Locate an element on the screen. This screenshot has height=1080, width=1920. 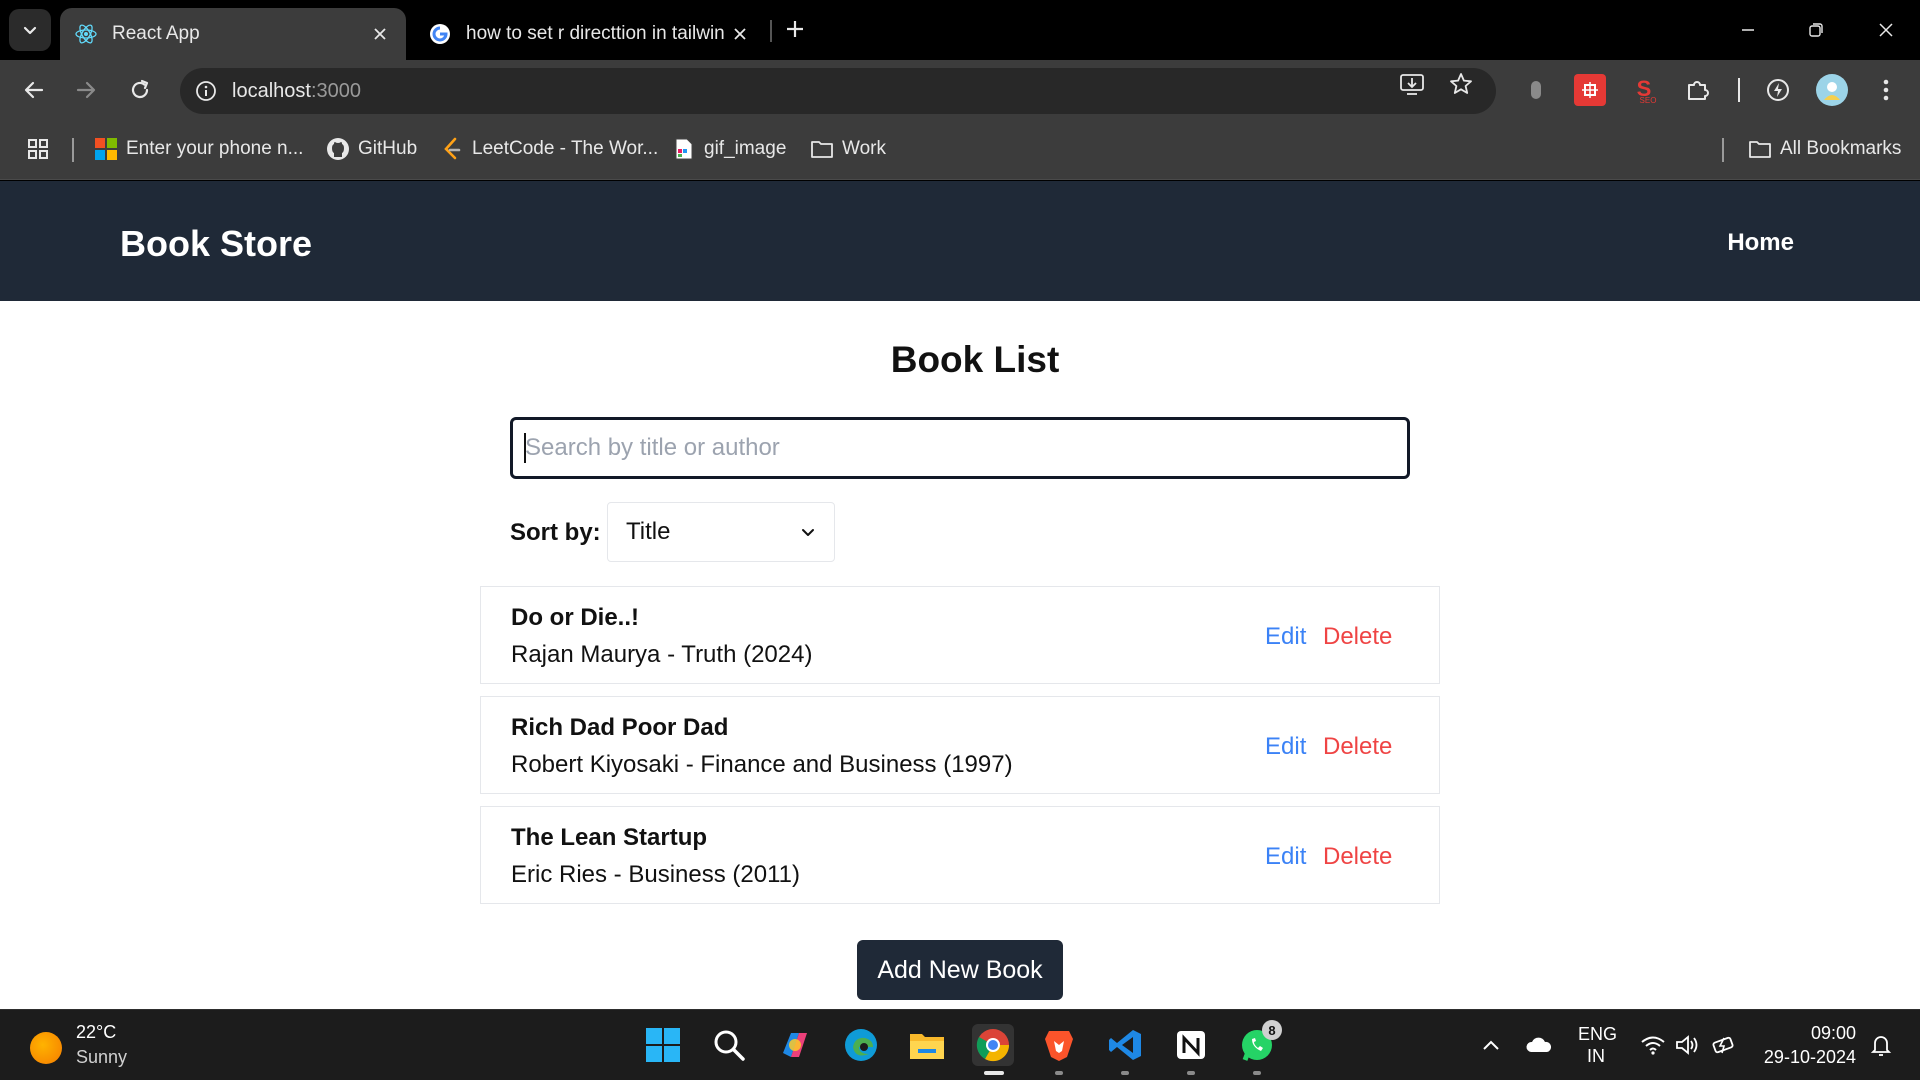
url-text: localhost:3000 is located at coordinates (296, 91).